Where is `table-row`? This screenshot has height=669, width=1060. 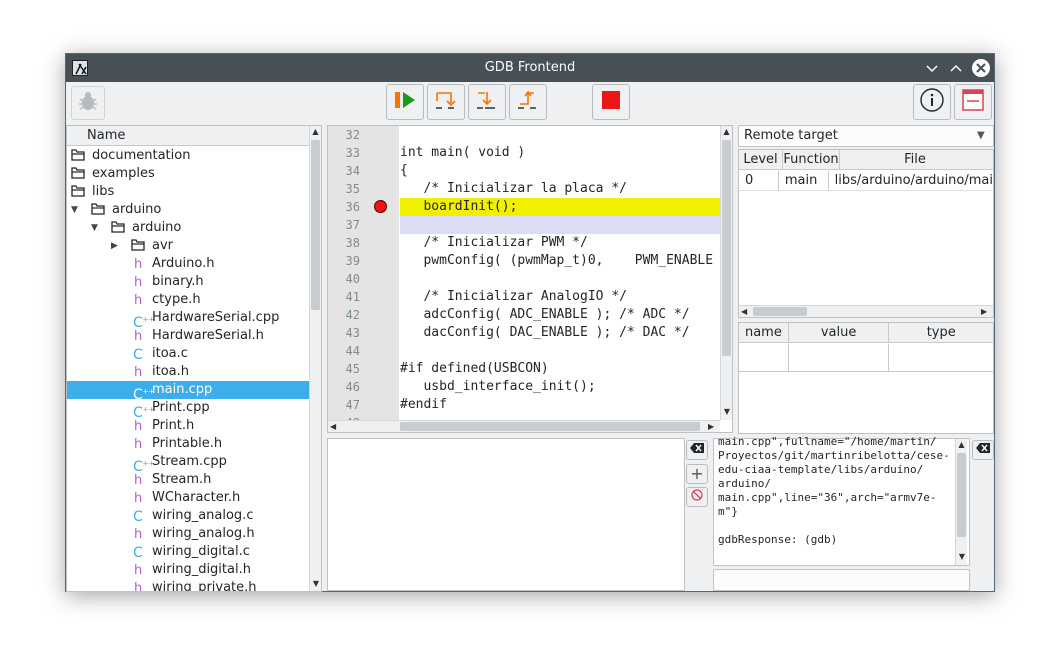 table-row is located at coordinates (866, 358).